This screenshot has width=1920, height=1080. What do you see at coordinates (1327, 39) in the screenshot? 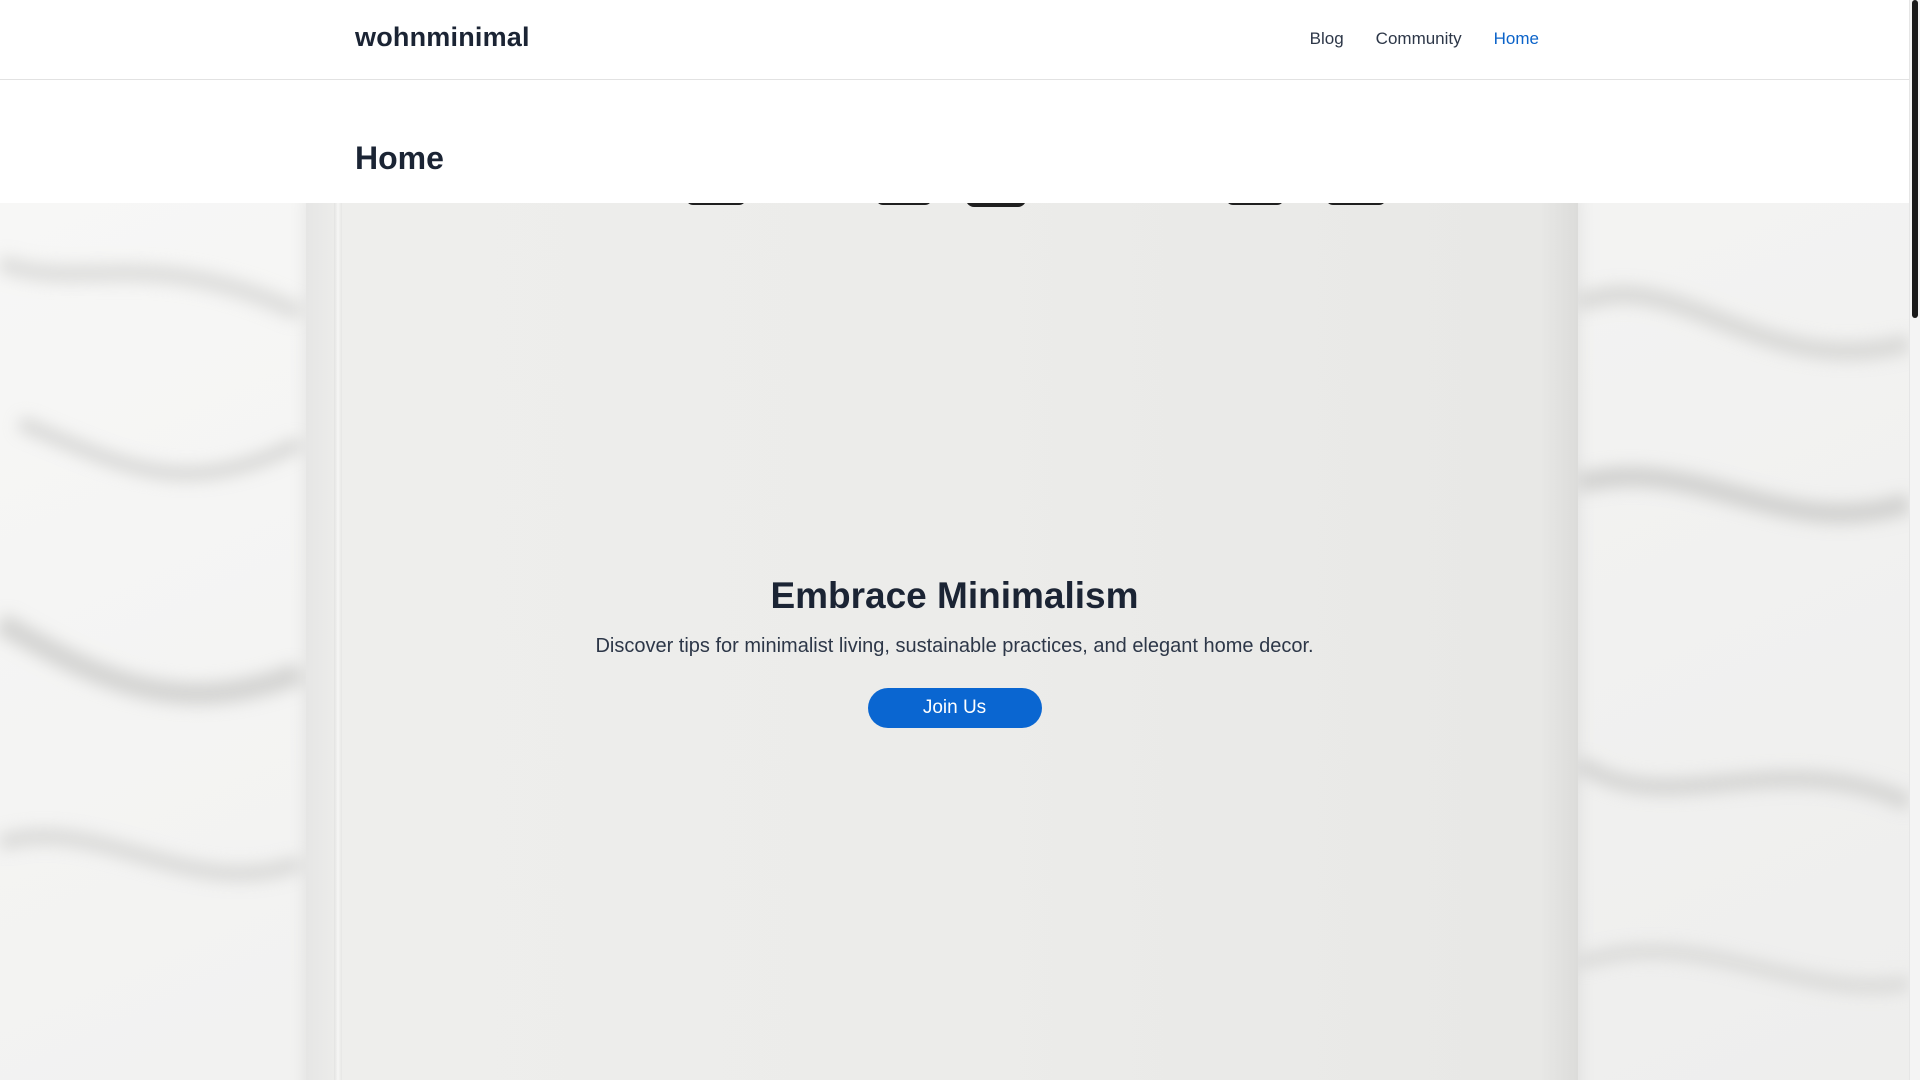
I see `nav-link-blog: Blog` at bounding box center [1327, 39].